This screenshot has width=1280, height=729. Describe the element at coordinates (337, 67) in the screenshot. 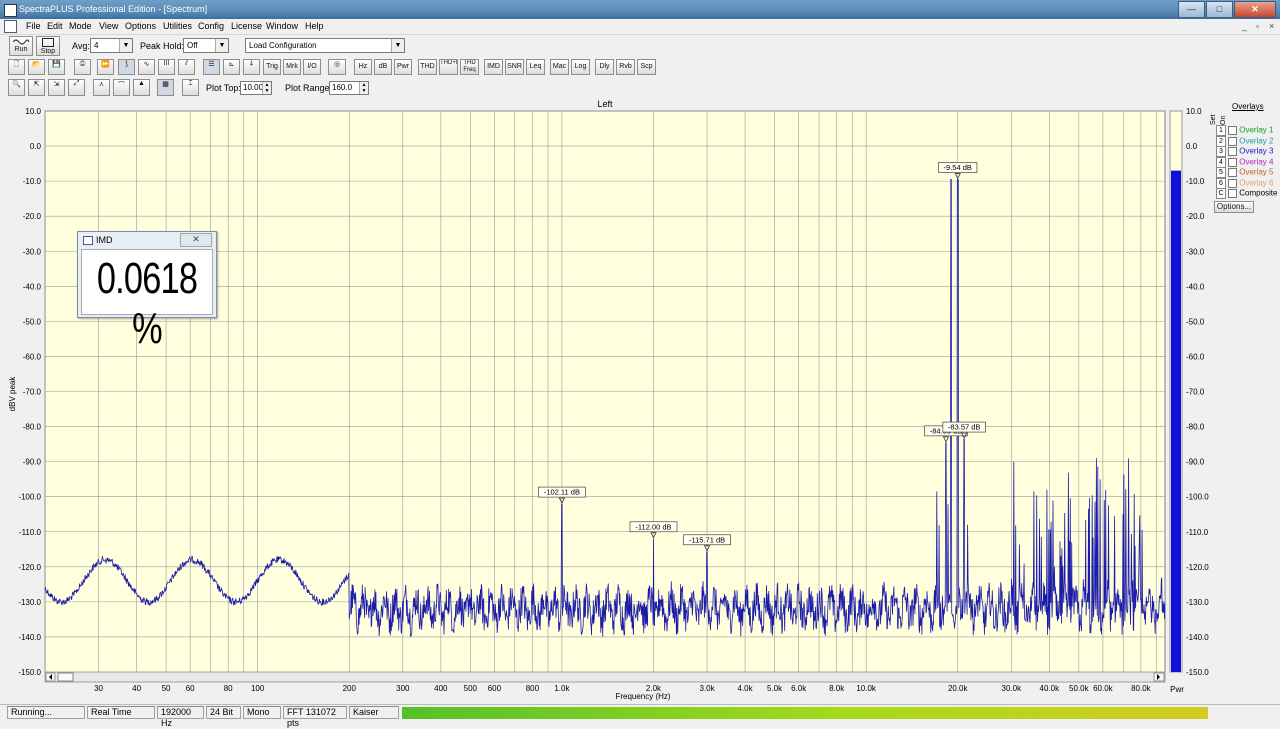

I see `generator-icon: ◎` at that location.